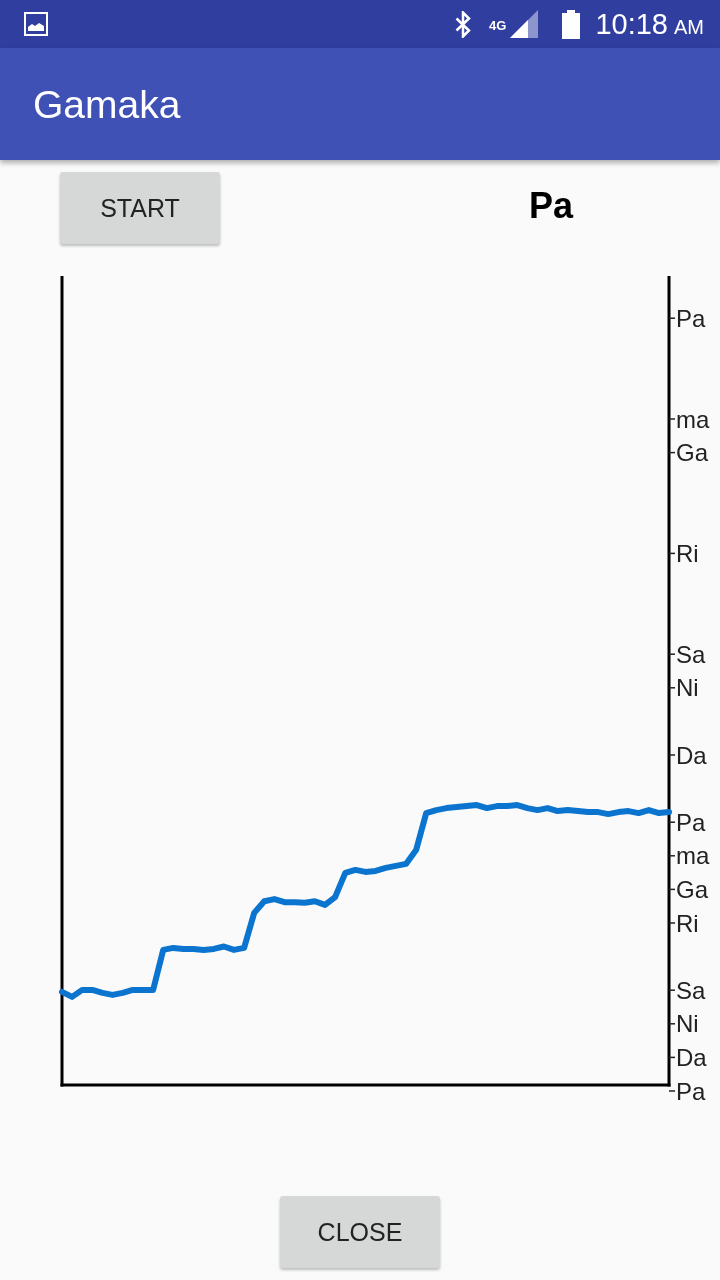  I want to click on close-button: CLOSE, so click(360, 1232).